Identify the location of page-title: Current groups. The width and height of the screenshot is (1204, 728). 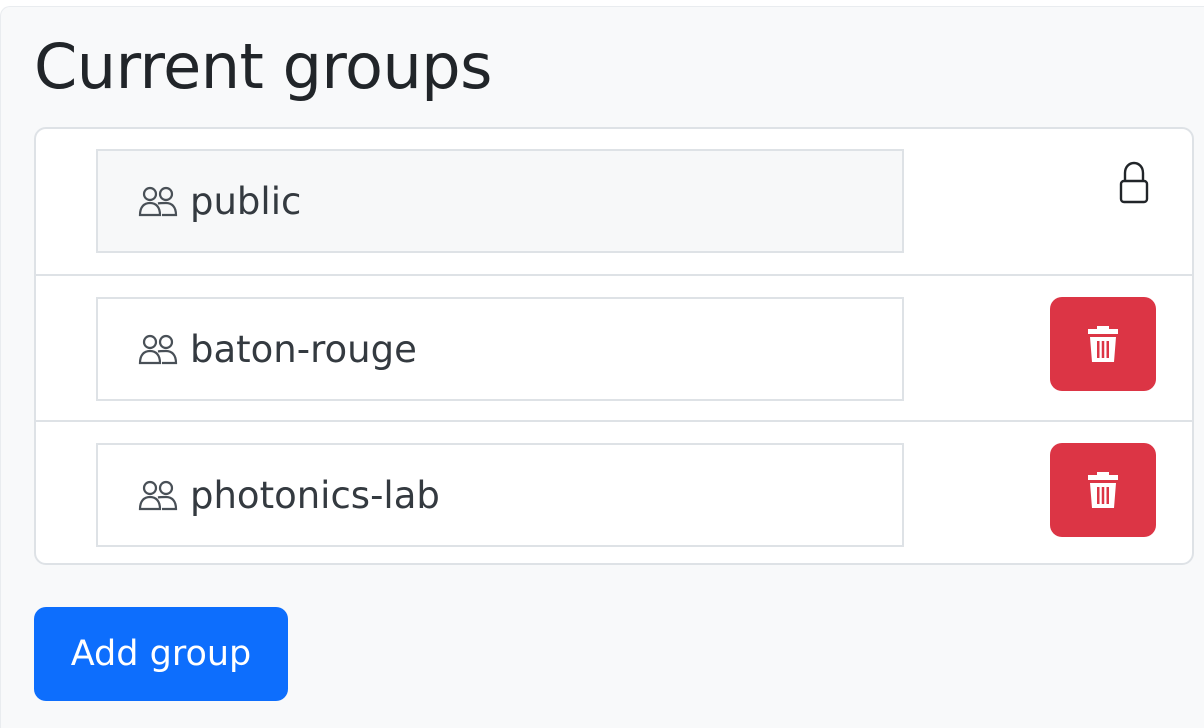
(263, 66).